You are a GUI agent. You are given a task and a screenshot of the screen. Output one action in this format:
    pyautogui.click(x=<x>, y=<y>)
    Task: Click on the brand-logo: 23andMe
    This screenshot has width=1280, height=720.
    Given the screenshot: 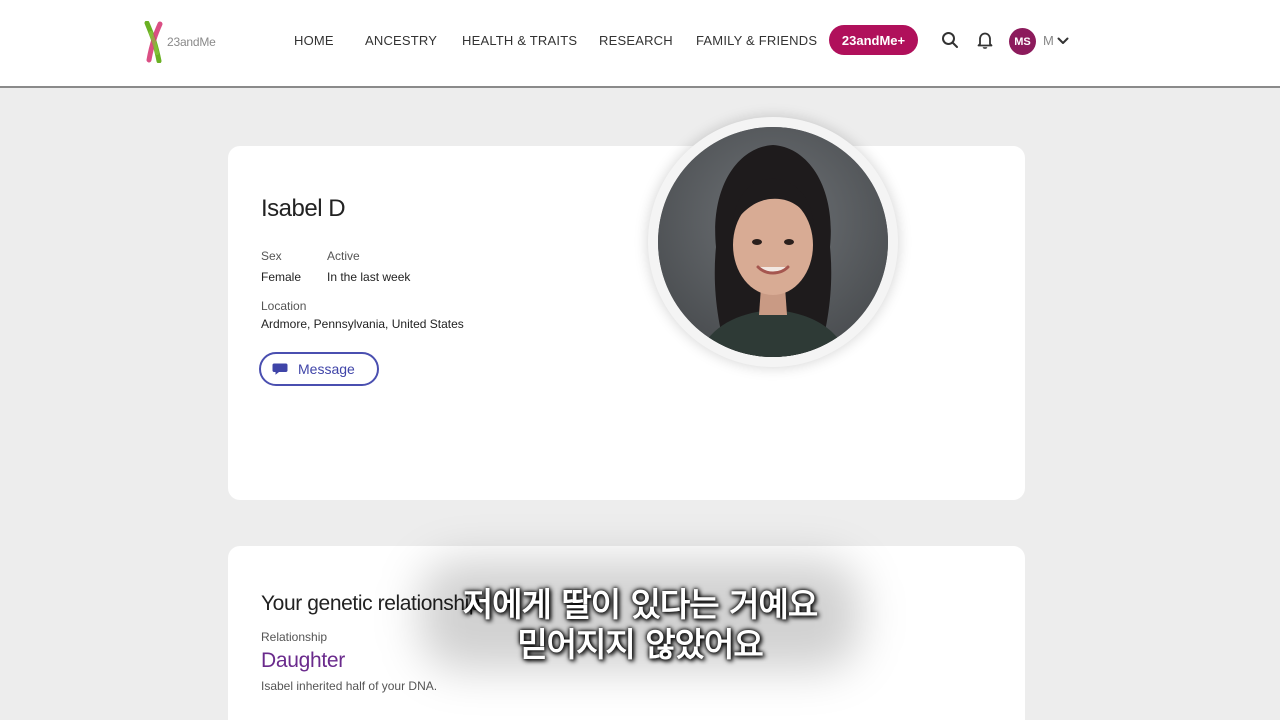 What is the action you would take?
    pyautogui.click(x=188, y=42)
    